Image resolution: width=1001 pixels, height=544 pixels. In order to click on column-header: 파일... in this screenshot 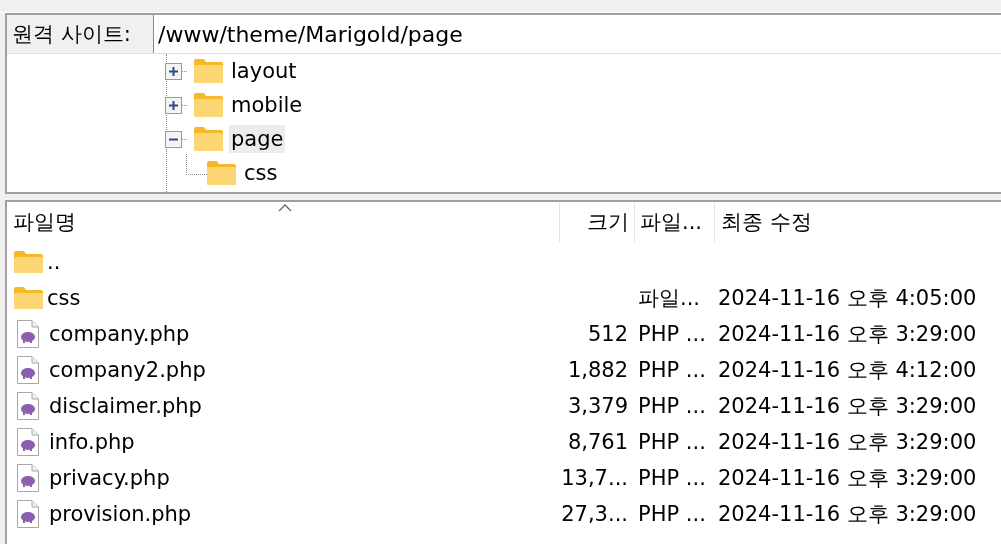, I will do `click(674, 222)`.